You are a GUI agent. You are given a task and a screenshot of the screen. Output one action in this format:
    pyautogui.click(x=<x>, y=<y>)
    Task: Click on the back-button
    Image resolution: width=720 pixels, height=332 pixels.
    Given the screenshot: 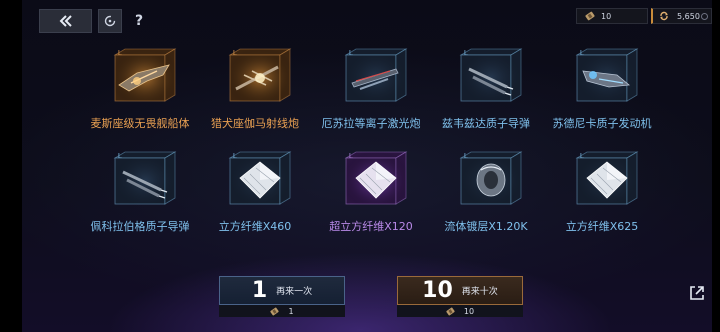 What is the action you would take?
    pyautogui.click(x=65, y=21)
    